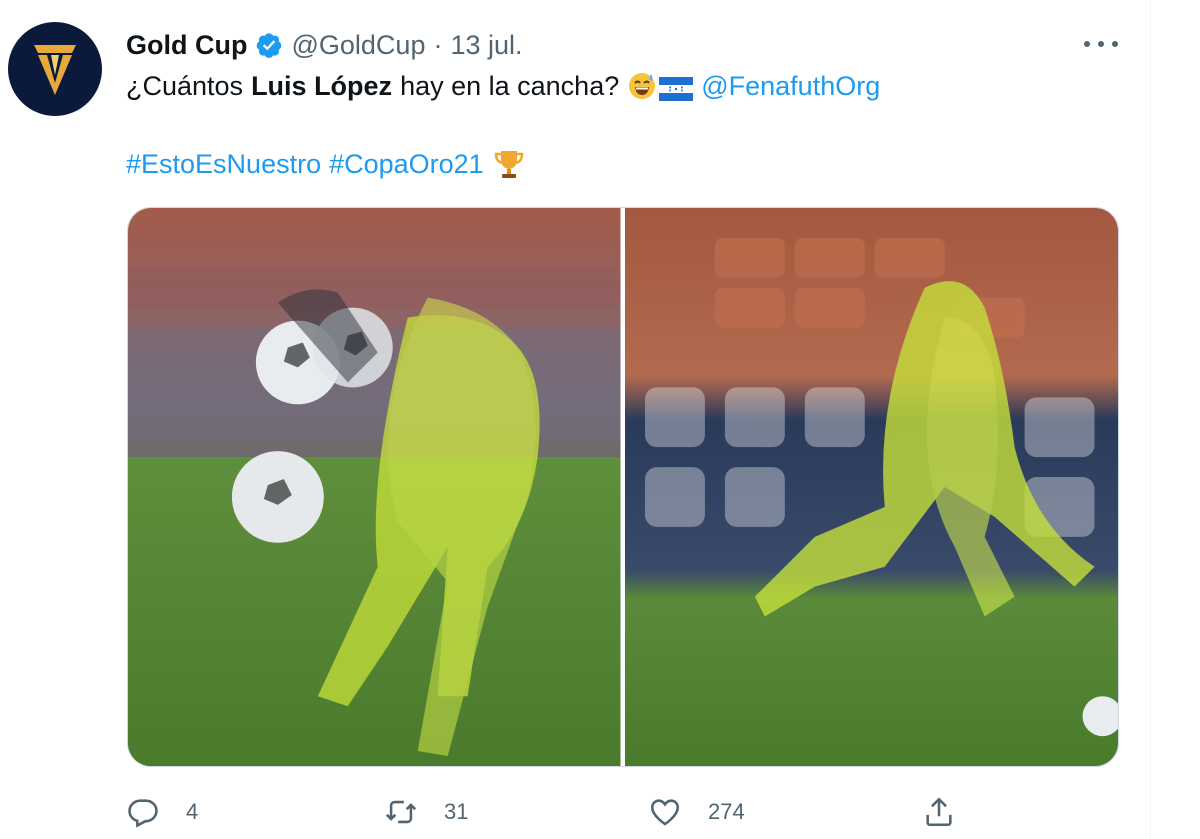  I want to click on honduras-flag-emoji, so click(676, 87).